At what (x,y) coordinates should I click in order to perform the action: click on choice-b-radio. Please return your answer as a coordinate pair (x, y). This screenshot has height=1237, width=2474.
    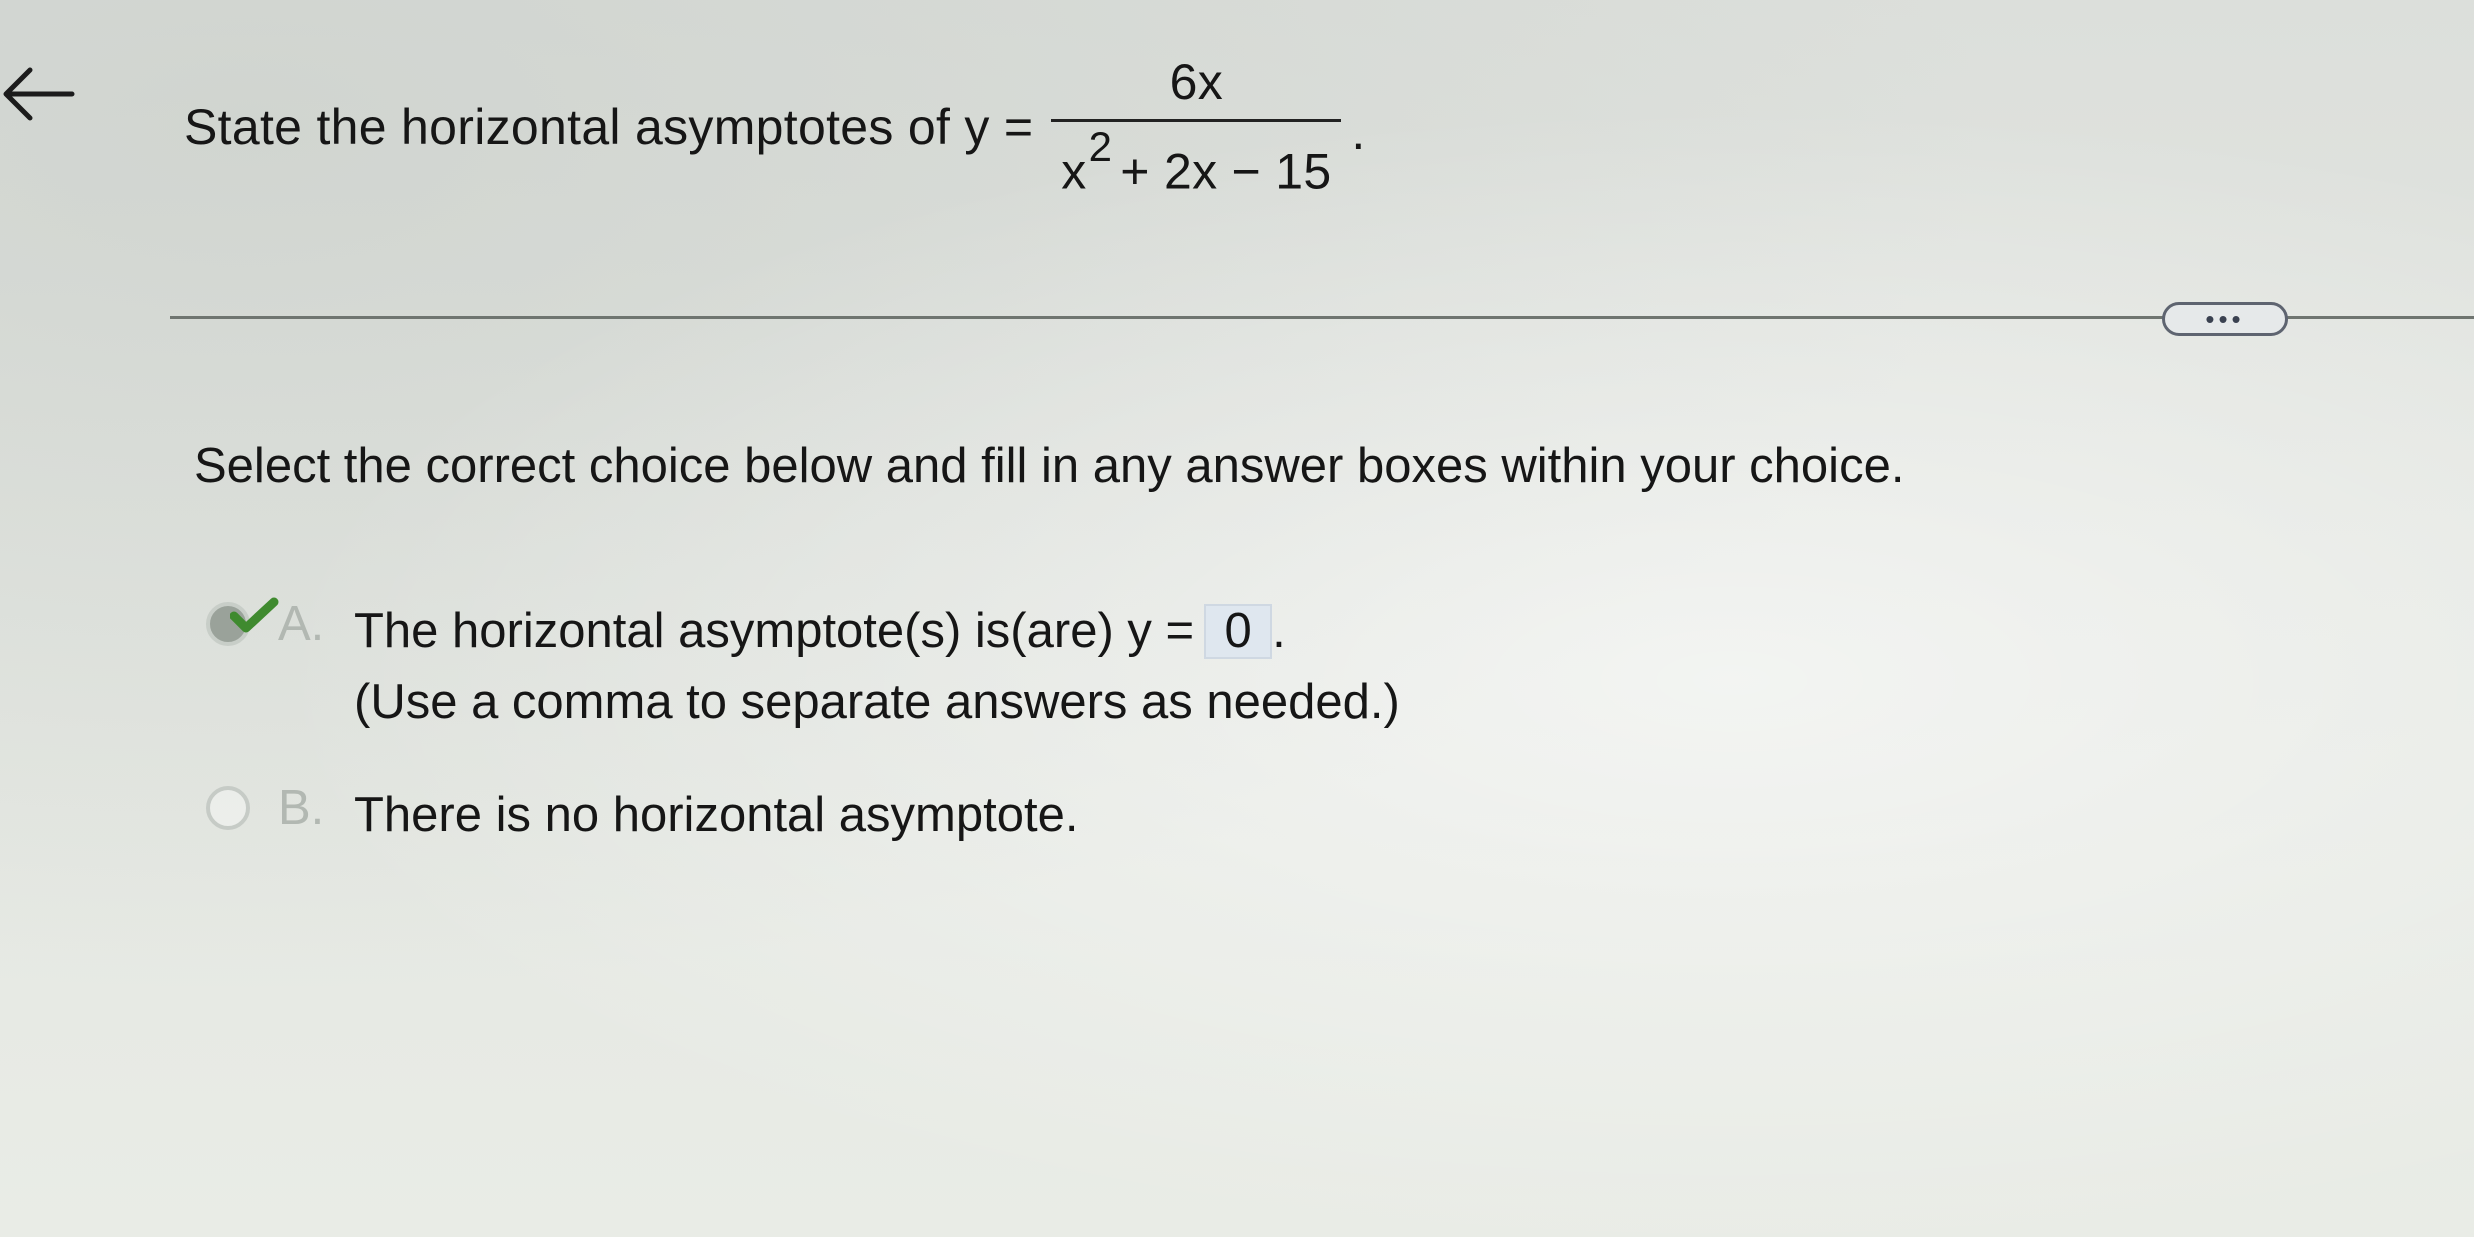
    Looking at the image, I should click on (228, 808).